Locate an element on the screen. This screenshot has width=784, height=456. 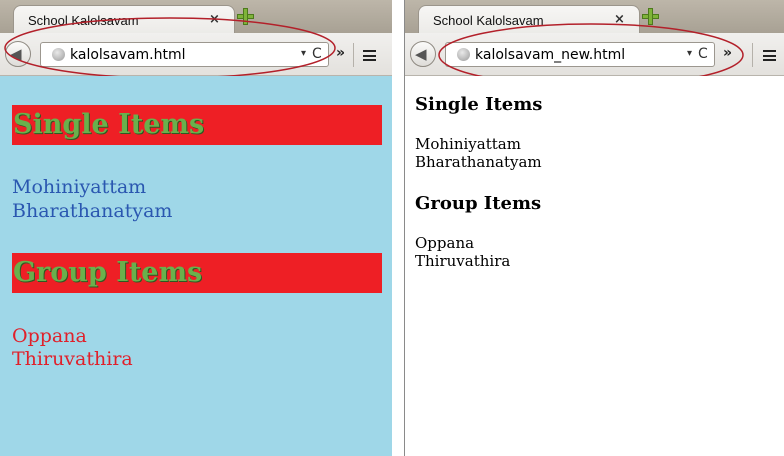
url-text: kalolsavam_new.html is located at coordinates (550, 55).